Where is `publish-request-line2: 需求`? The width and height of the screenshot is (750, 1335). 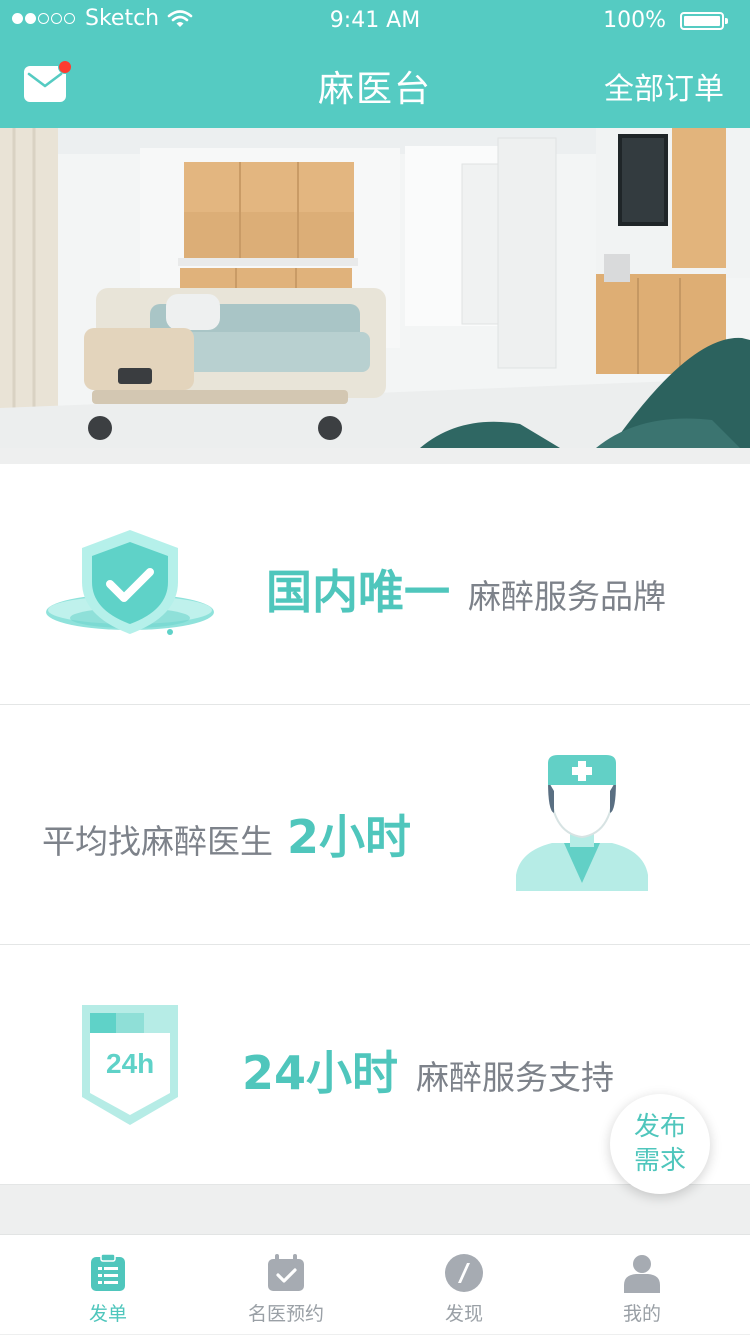 publish-request-line2: 需求 is located at coordinates (659, 1161).